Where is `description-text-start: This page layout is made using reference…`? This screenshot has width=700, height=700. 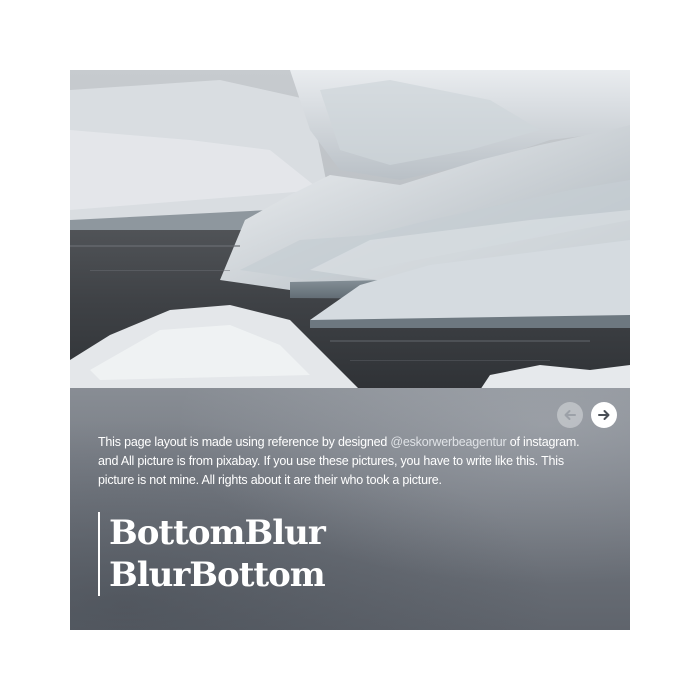 description-text-start: This page layout is made using reference… is located at coordinates (244, 442).